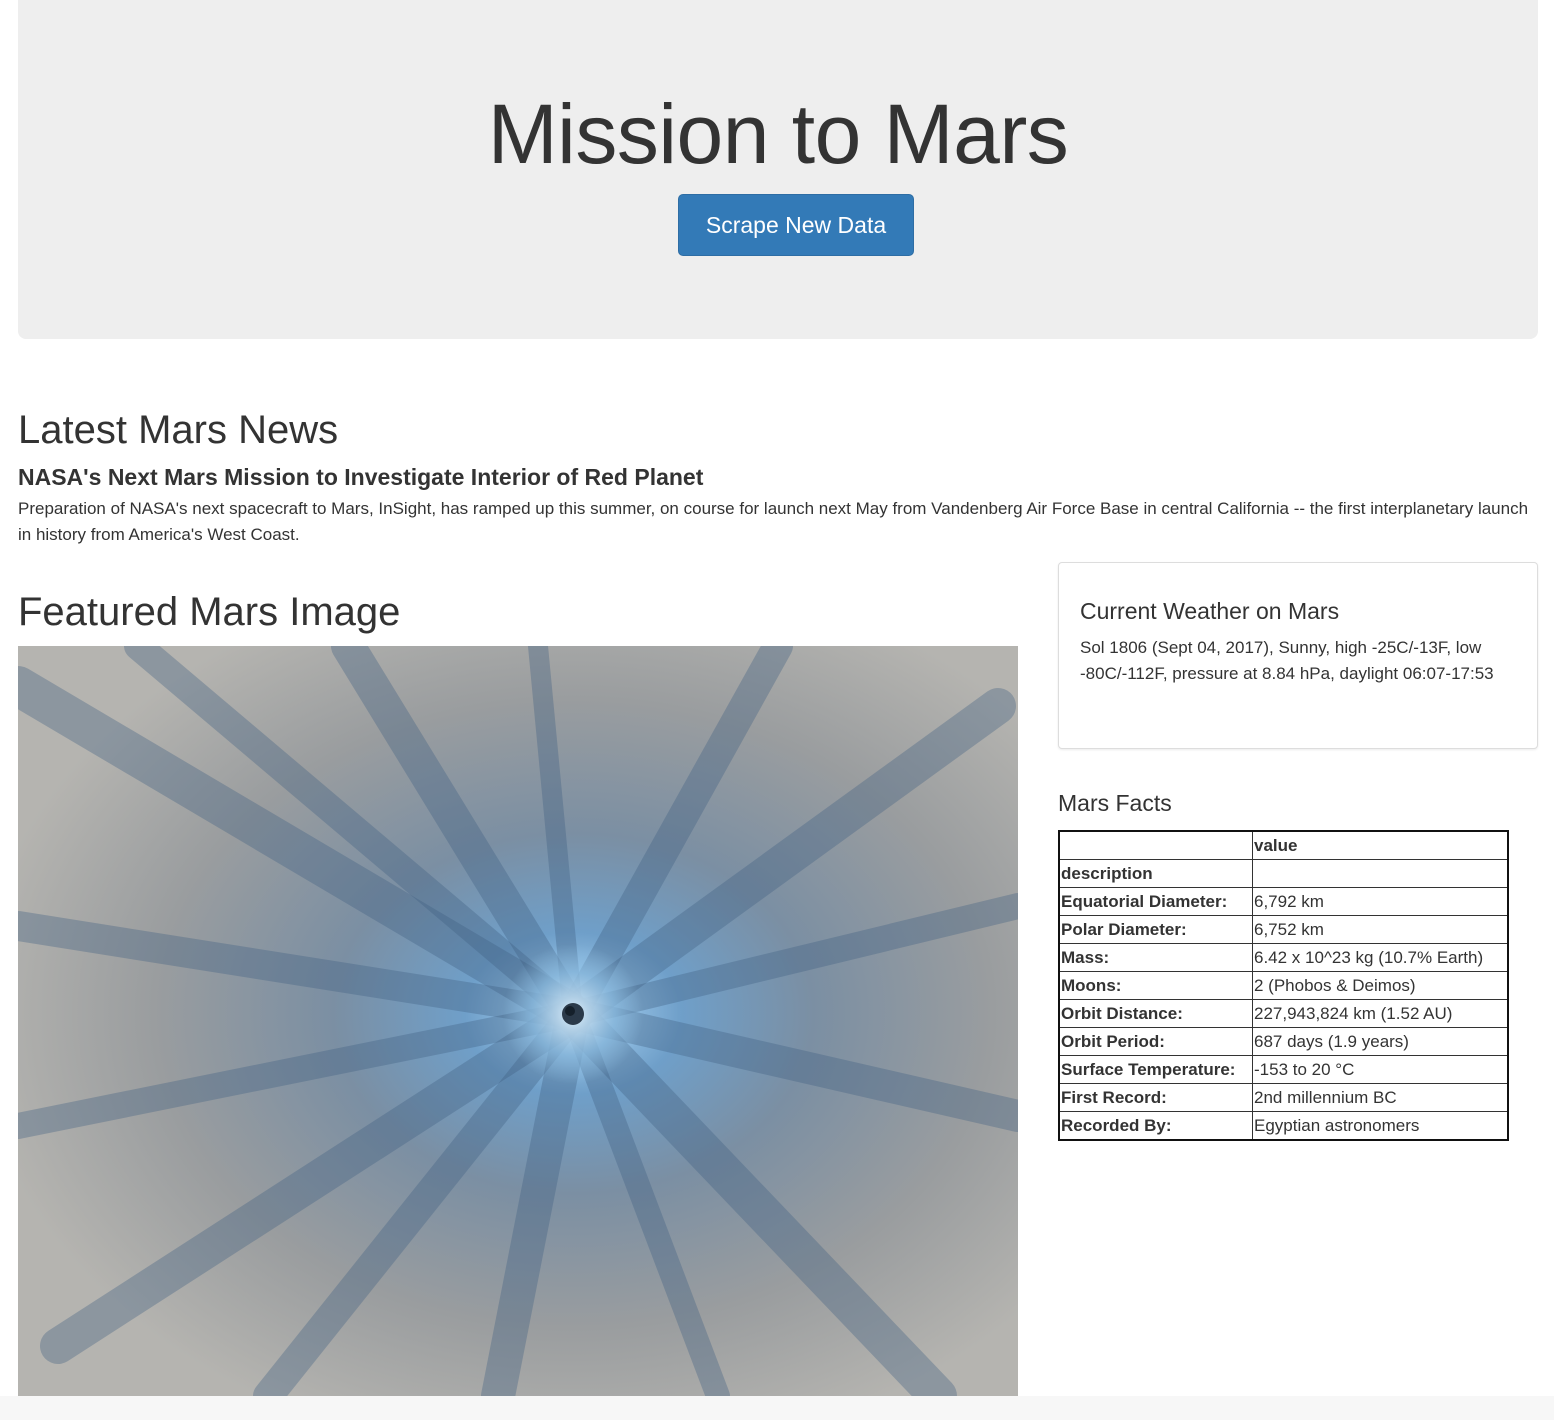 This screenshot has height=1420, width=1554. I want to click on table-index-label: description, so click(1155, 873).